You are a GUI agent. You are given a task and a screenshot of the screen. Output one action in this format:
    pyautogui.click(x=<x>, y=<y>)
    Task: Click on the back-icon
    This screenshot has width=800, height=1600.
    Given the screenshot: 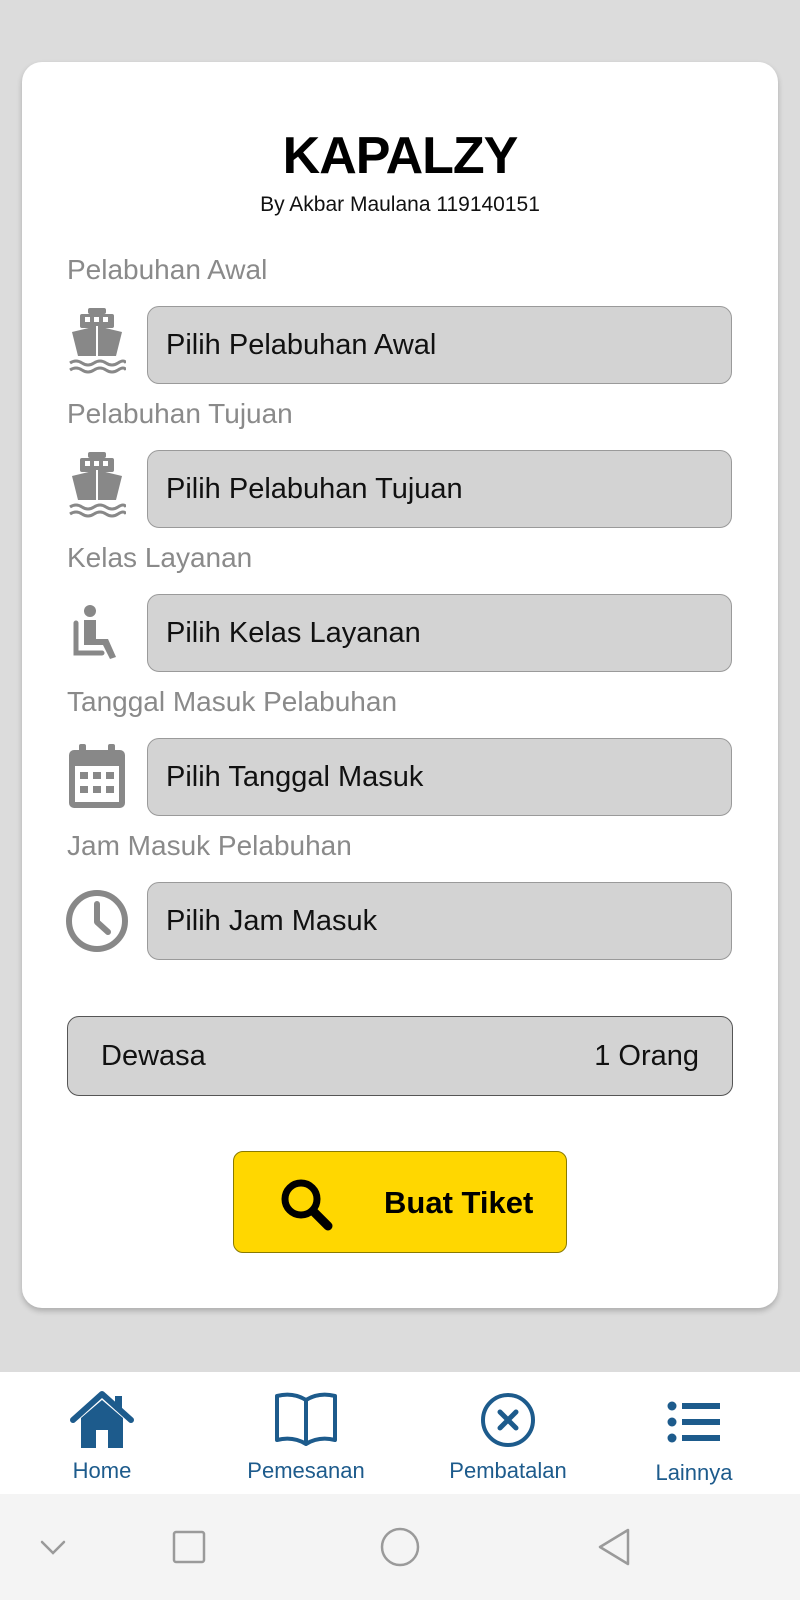 What is the action you would take?
    pyautogui.click(x=614, y=1549)
    